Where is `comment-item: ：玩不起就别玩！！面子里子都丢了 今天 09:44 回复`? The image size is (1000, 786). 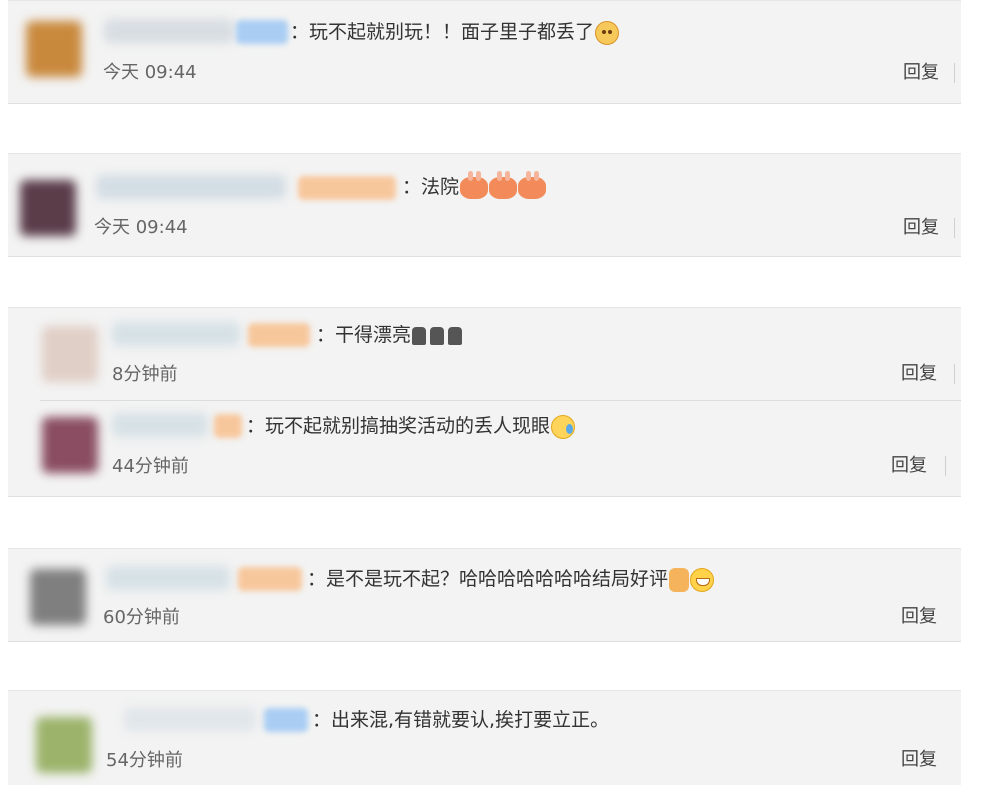 comment-item: ：玩不起就别玩！！面子里子都丢了 今天 09:44 回复 is located at coordinates (484, 53).